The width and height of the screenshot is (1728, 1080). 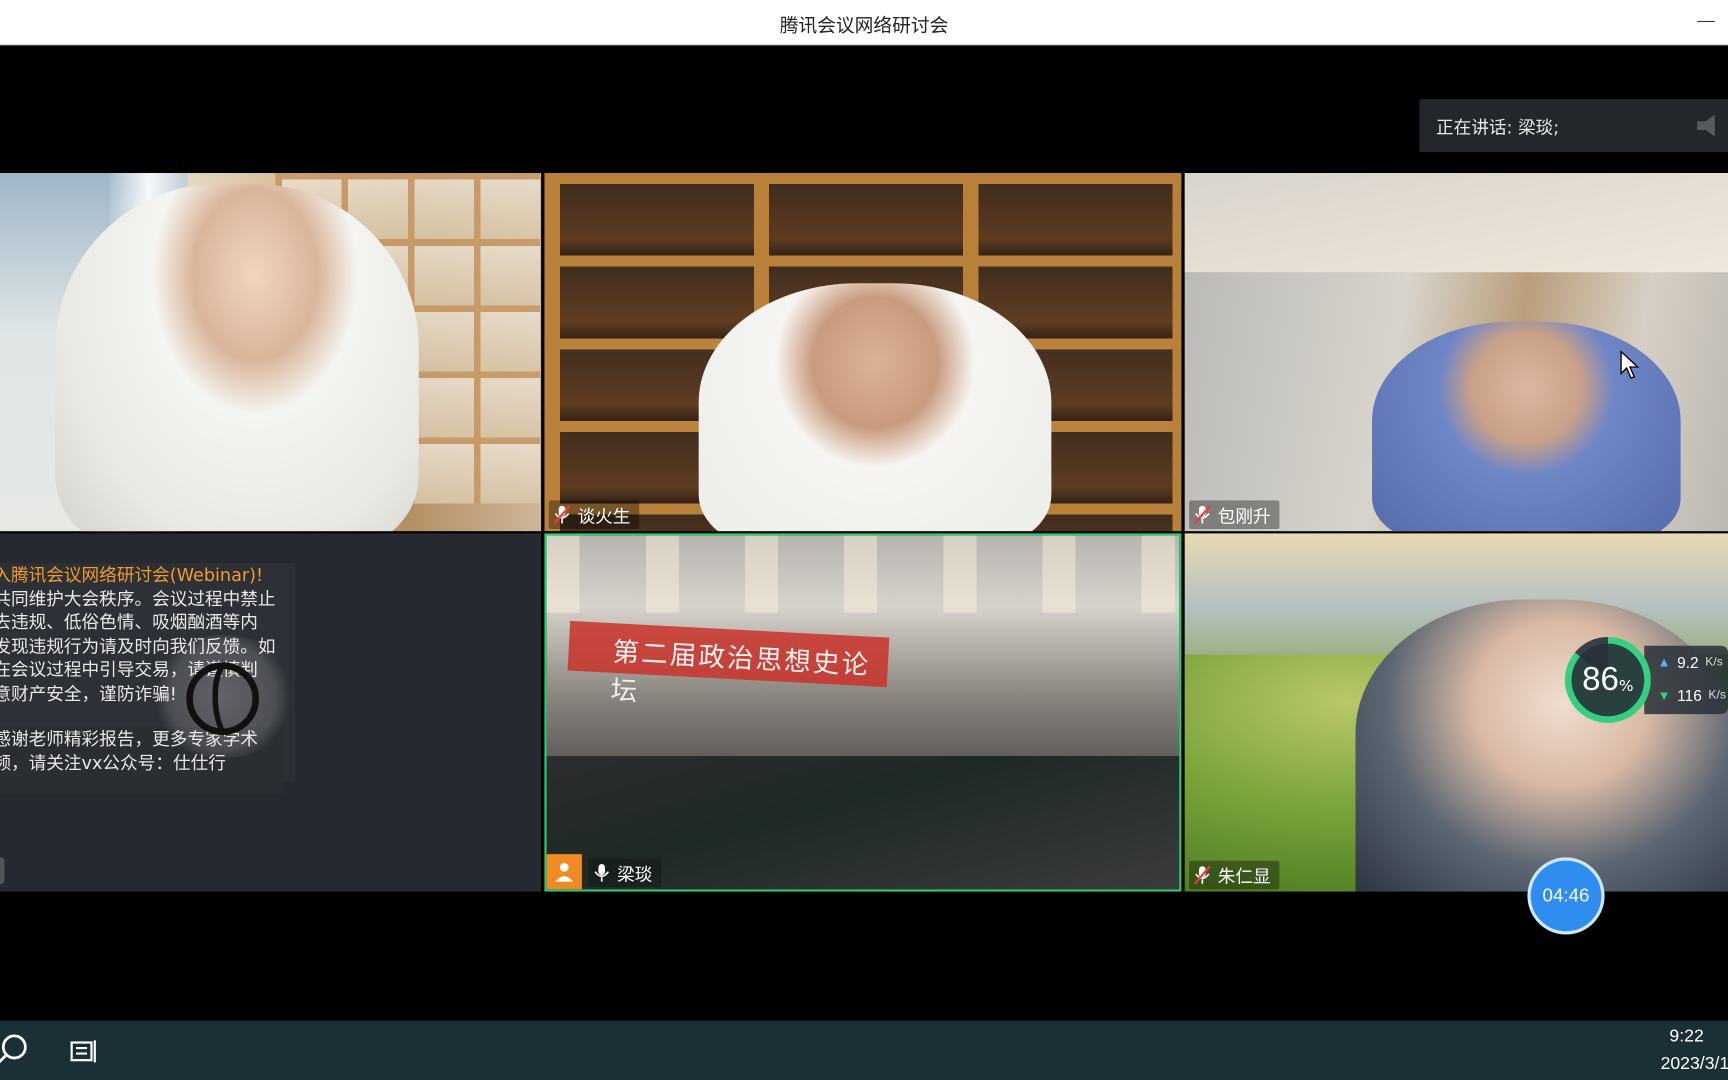 What do you see at coordinates (635, 874) in the screenshot?
I see `participant-name: 梁琰` at bounding box center [635, 874].